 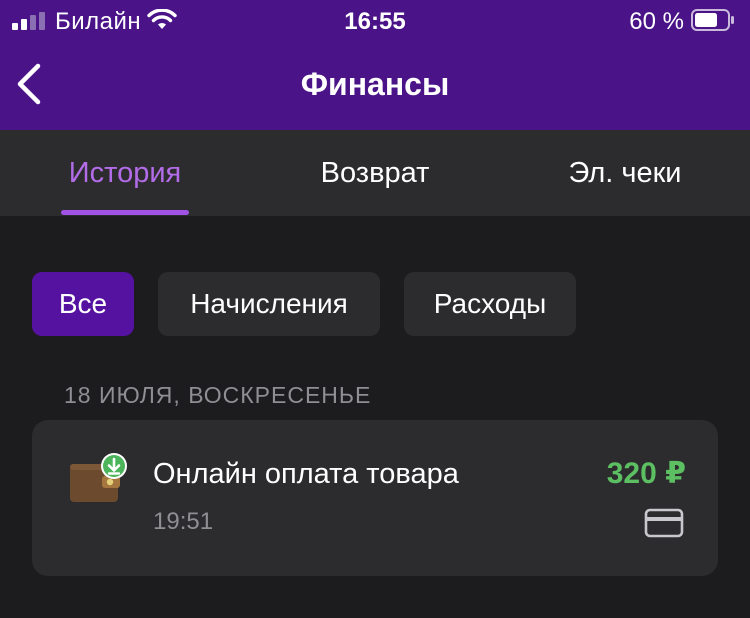 I want to click on back-button, so click(x=32, y=84).